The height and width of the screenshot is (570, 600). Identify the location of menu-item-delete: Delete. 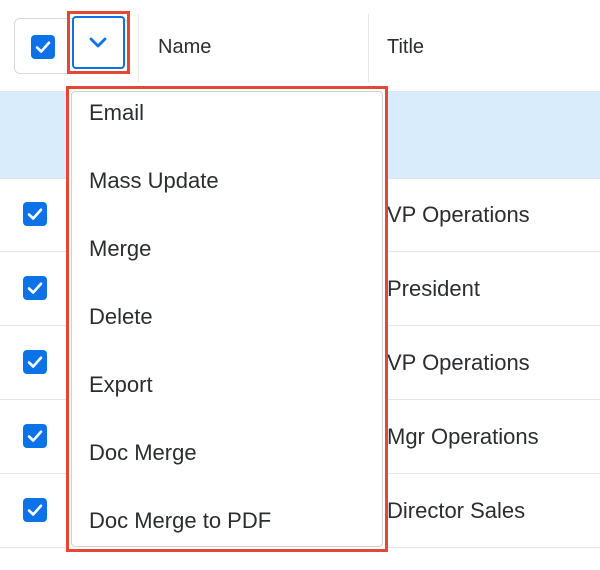
(121, 317).